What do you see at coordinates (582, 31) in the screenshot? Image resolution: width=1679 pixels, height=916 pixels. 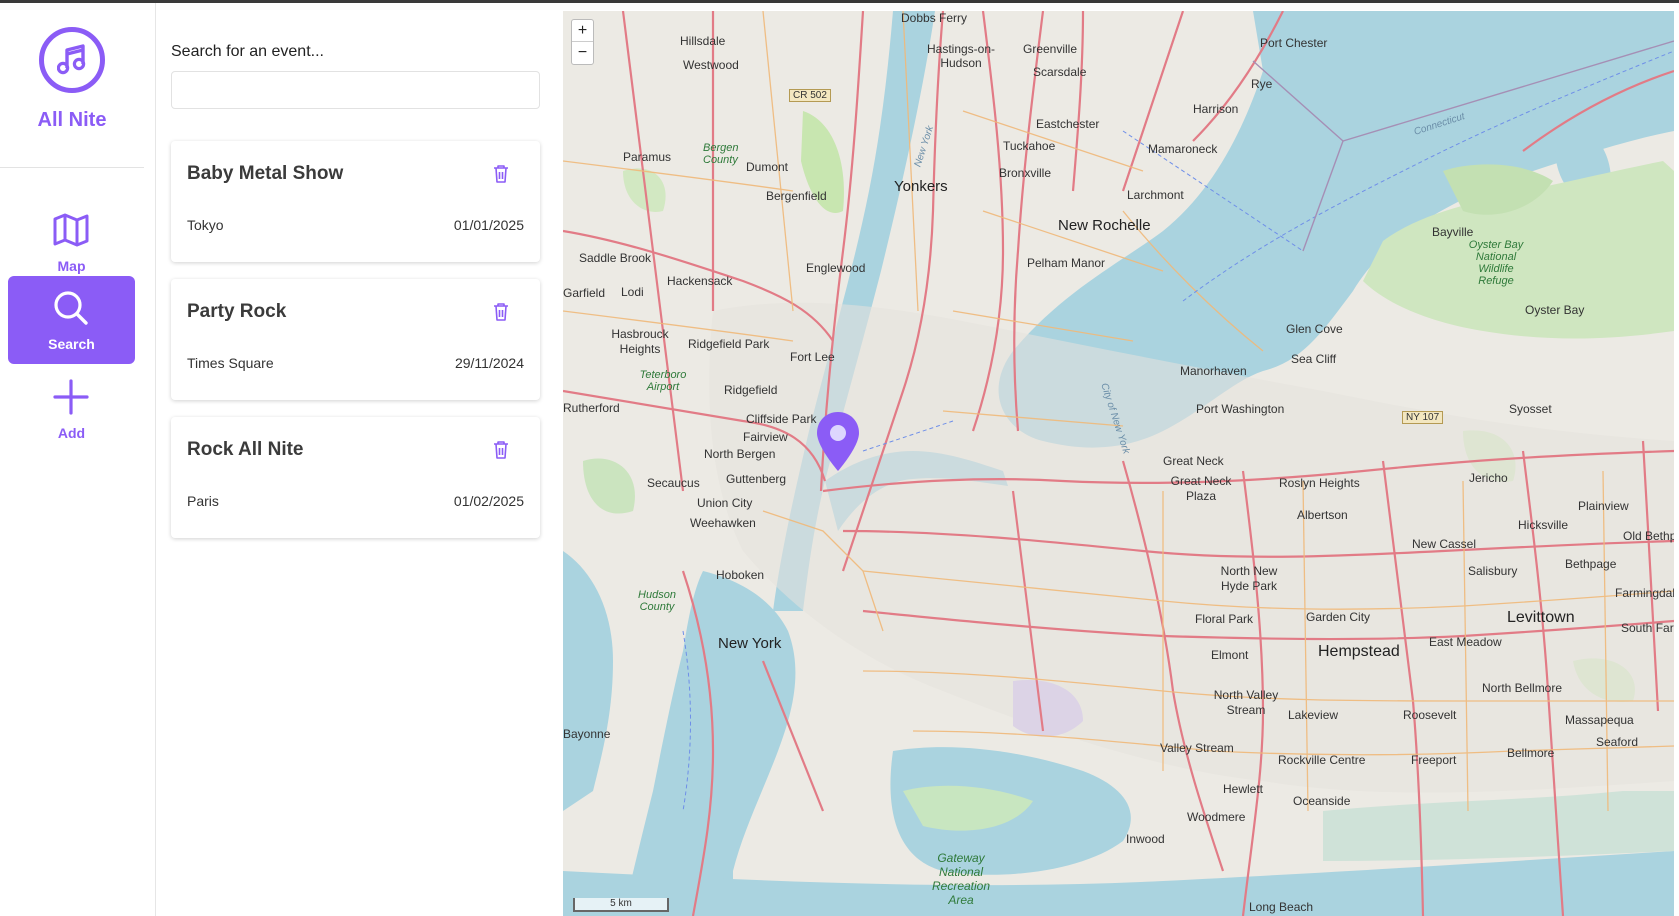 I see `zoom-in-button: +` at bounding box center [582, 31].